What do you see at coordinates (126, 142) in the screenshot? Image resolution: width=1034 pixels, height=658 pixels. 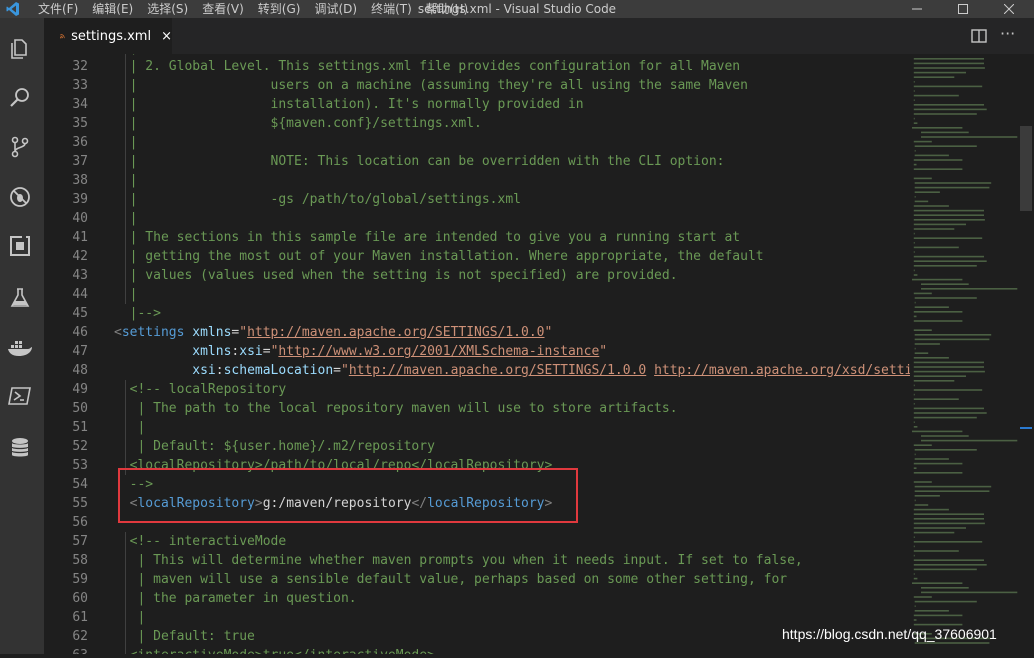 I see `line-content: |` at bounding box center [126, 142].